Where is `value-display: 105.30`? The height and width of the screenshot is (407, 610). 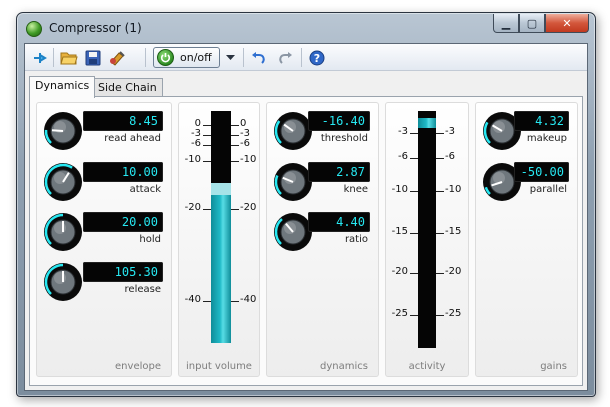 value-display: 105.30 is located at coordinates (123, 272).